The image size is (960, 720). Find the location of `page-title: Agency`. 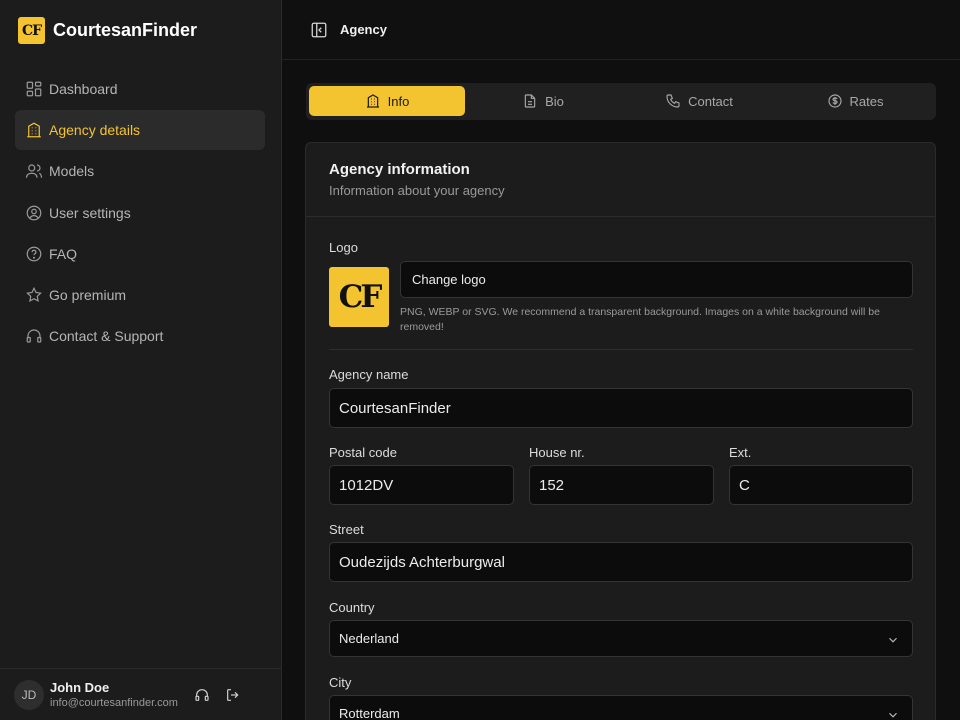

page-title: Agency is located at coordinates (363, 29).